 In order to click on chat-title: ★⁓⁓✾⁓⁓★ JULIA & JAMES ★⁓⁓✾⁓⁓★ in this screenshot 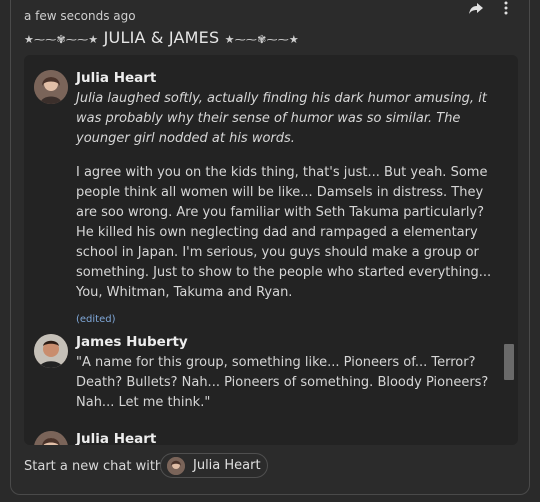, I will do `click(161, 37)`.